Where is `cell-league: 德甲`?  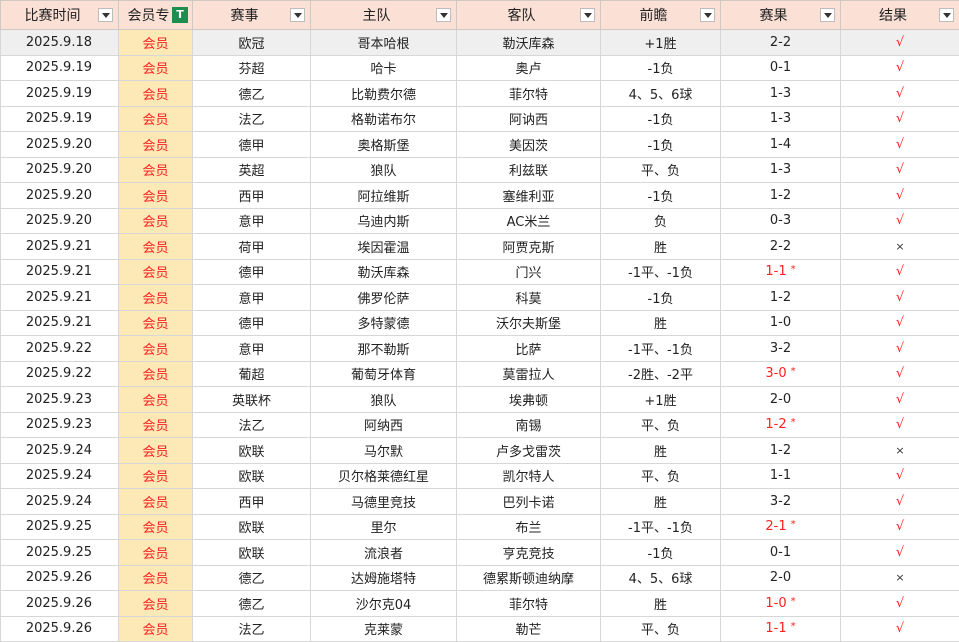
cell-league: 德甲 is located at coordinates (251, 144).